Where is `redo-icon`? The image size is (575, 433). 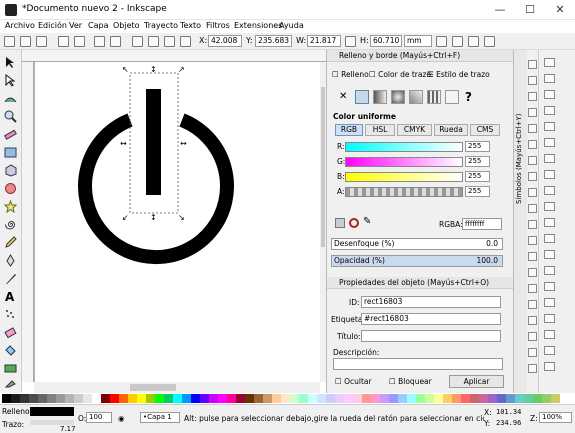
redo-icon is located at coordinates (532, 176).